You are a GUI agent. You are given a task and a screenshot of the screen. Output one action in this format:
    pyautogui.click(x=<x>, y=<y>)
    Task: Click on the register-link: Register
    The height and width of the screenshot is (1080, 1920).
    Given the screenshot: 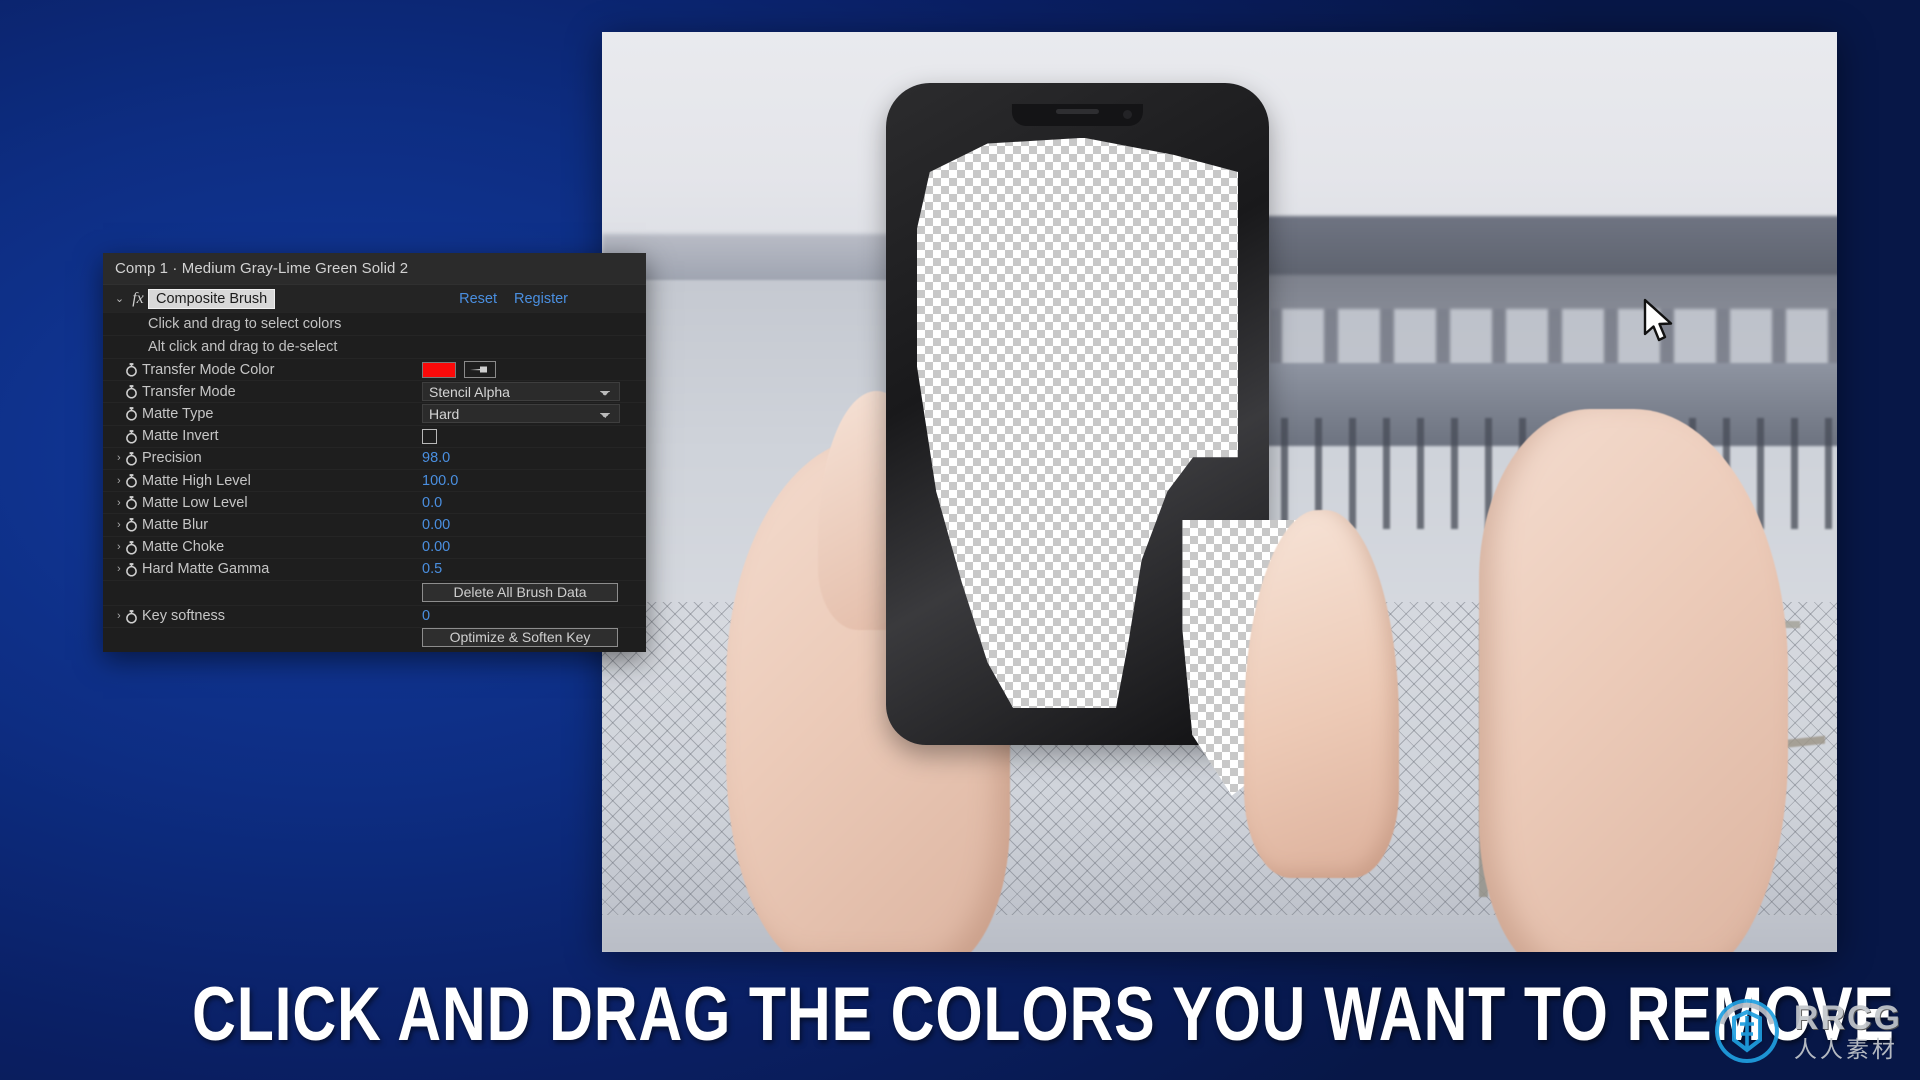 What is the action you would take?
    pyautogui.click(x=541, y=299)
    